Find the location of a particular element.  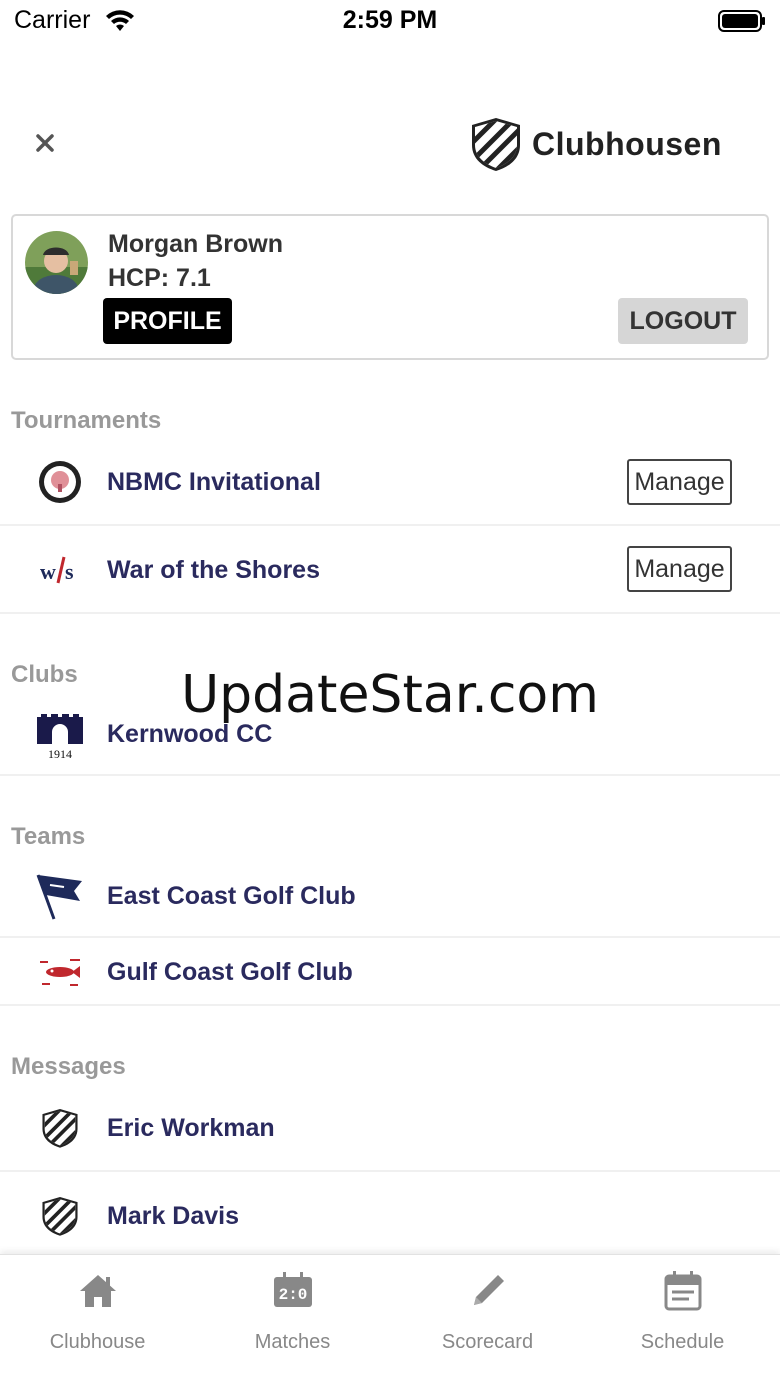

scoreboard-icon: 2:0 is located at coordinates (293, 1289).